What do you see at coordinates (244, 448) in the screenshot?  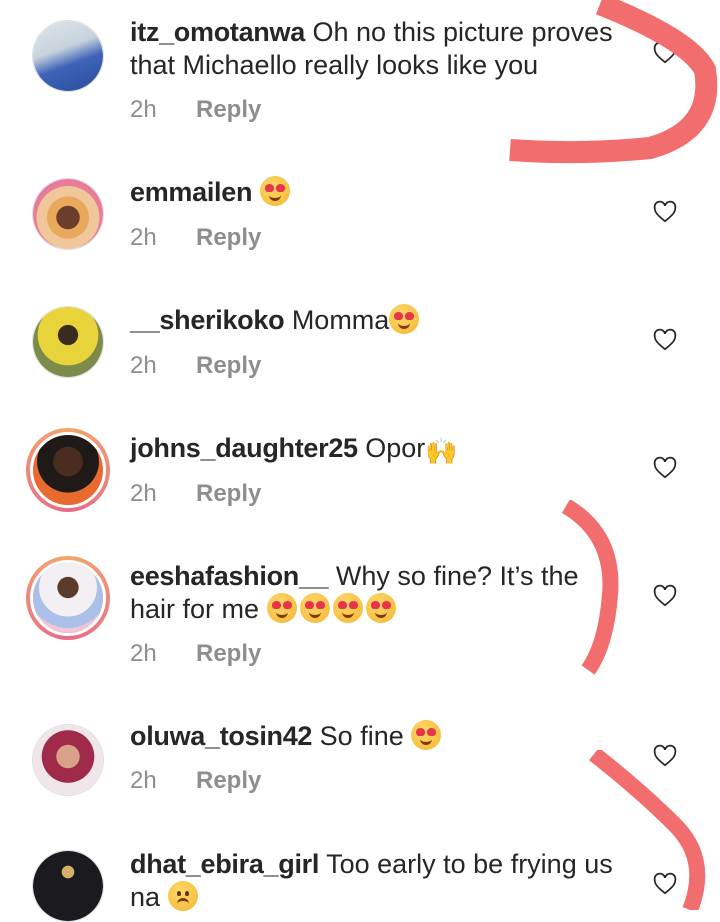 I see `comment-username: johns_daughter25` at bounding box center [244, 448].